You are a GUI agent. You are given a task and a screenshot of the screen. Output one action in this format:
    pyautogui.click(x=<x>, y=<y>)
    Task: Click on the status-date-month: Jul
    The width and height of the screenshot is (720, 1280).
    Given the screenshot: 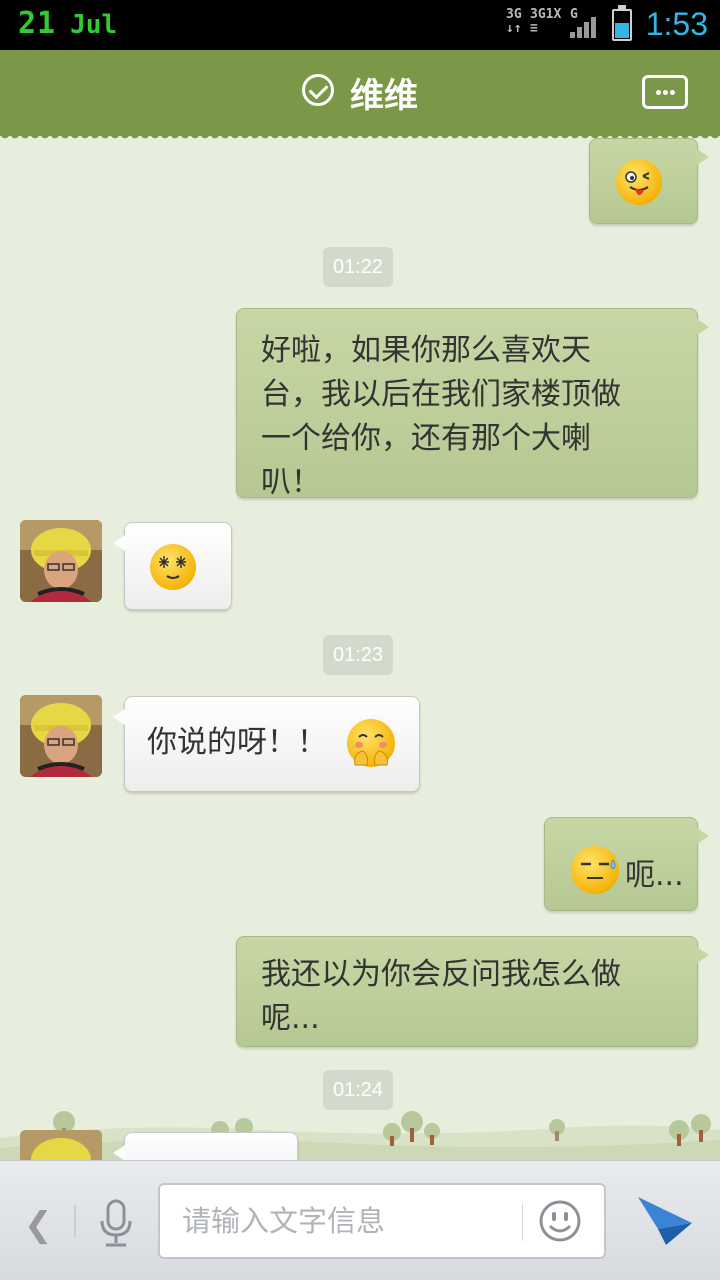 What is the action you would take?
    pyautogui.click(x=94, y=25)
    